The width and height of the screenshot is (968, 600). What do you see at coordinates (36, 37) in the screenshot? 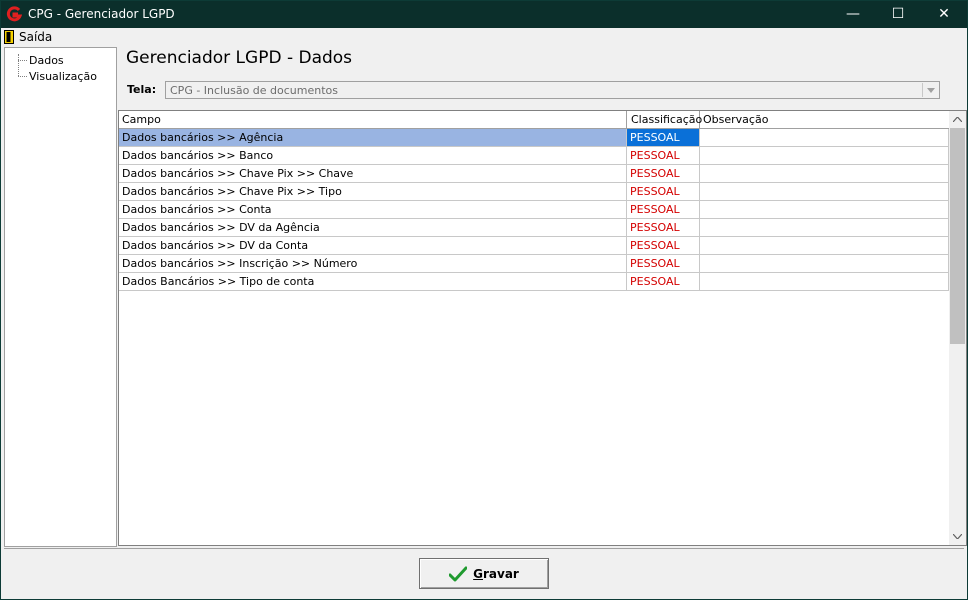
I see `menu-exit-label: Saída` at bounding box center [36, 37].